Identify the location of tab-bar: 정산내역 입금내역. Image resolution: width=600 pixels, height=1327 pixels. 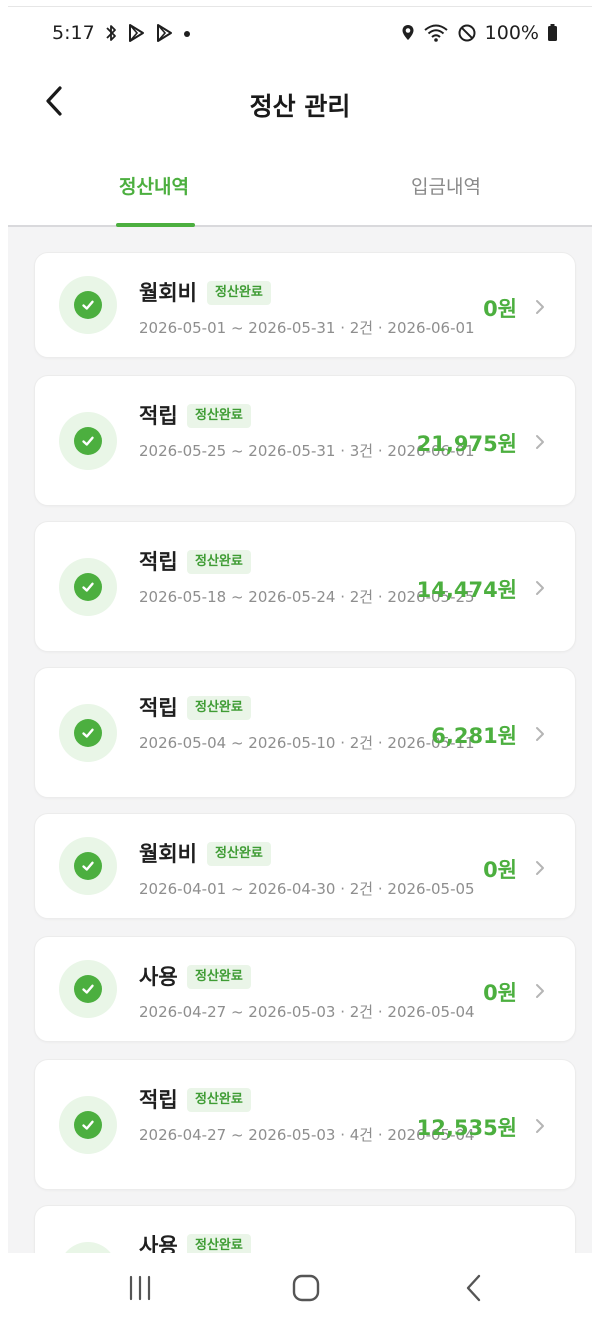
(300, 186).